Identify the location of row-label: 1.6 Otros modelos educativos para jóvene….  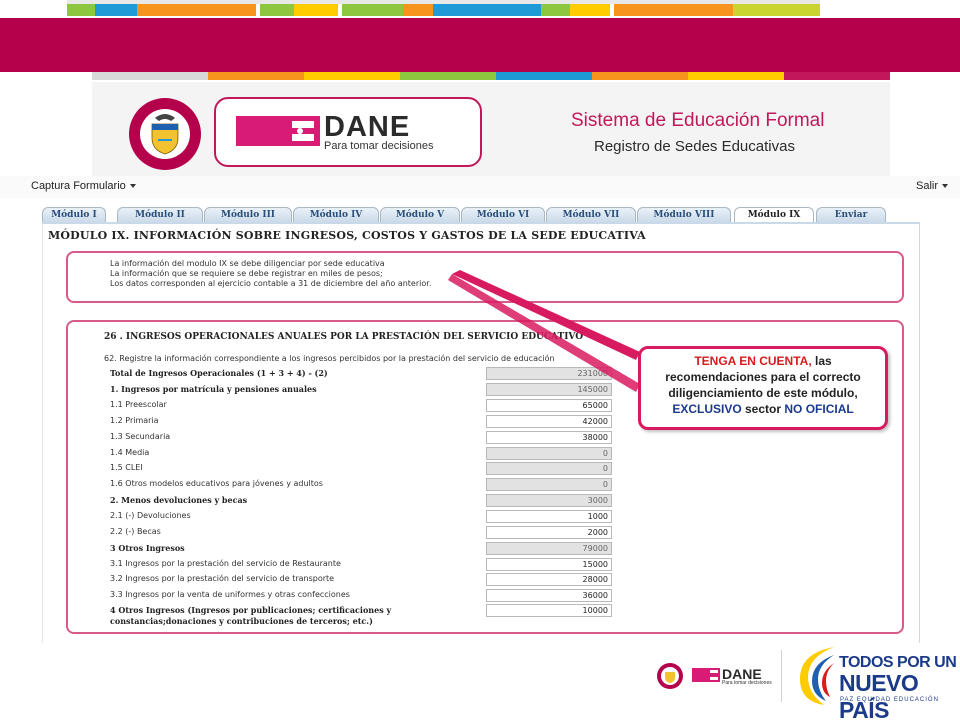
(216, 483).